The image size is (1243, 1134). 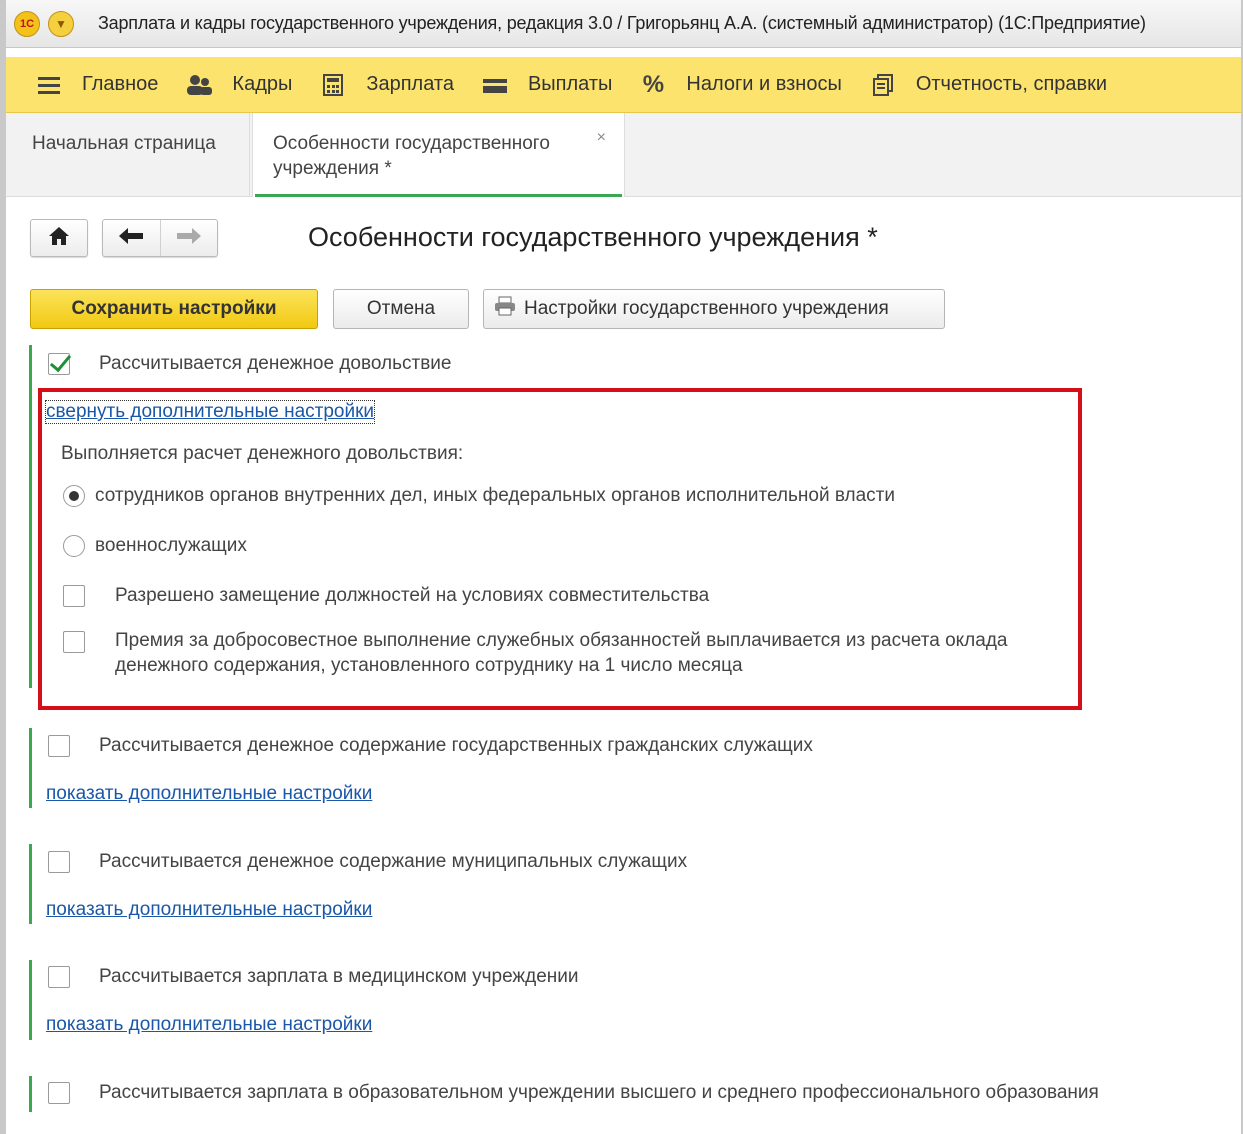 I want to click on educational-institution-checkbox, so click(x=59, y=1093).